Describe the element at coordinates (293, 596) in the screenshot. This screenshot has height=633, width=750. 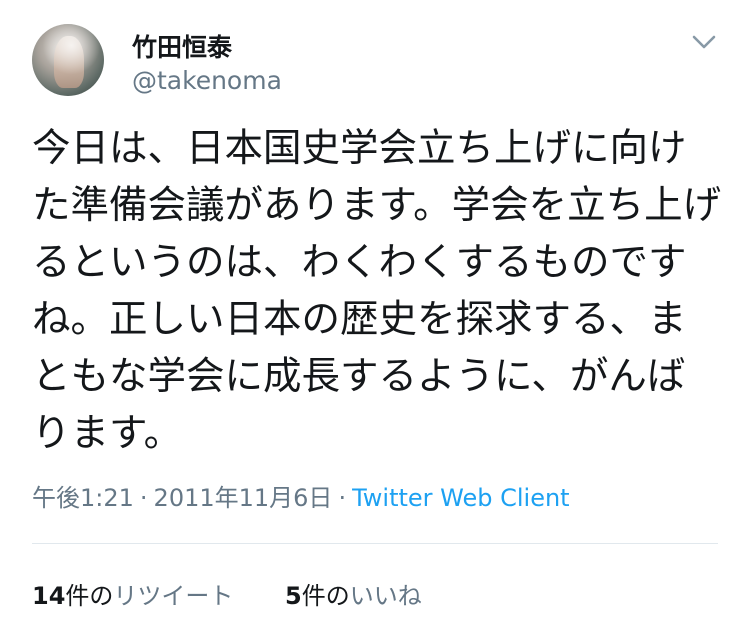
I see `like-count-number: 5` at that location.